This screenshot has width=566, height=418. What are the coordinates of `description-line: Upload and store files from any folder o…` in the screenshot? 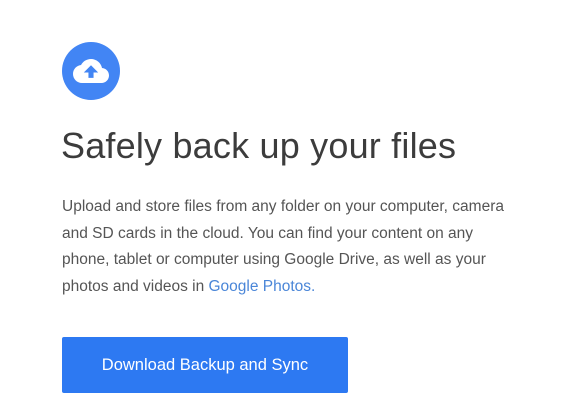 It's located at (283, 206).